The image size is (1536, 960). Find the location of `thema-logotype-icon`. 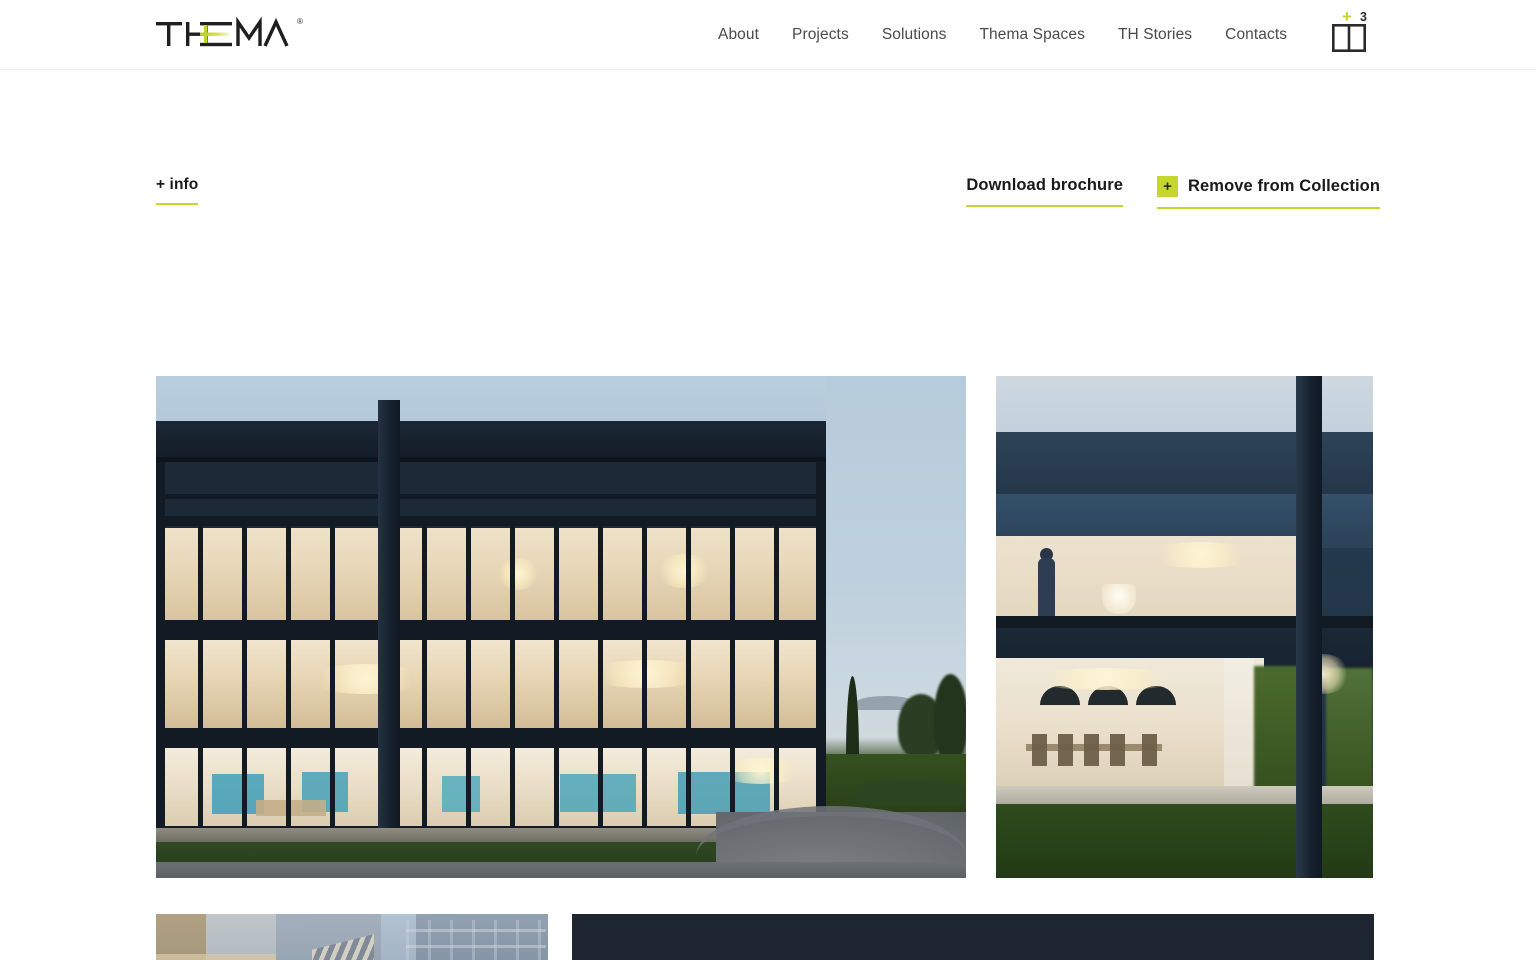

thema-logotype-icon is located at coordinates (222, 31).